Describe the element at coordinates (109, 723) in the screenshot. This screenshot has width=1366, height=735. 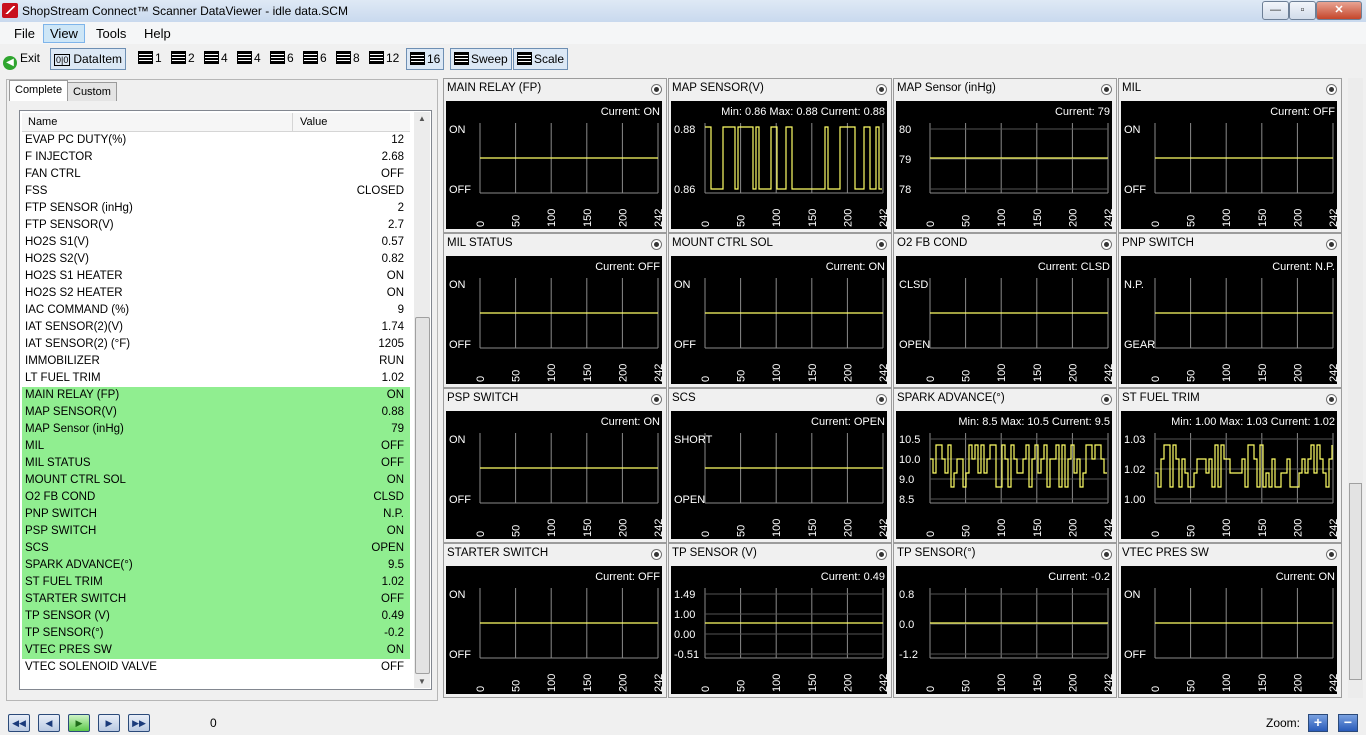
I see `next-frame-button: ▶` at that location.